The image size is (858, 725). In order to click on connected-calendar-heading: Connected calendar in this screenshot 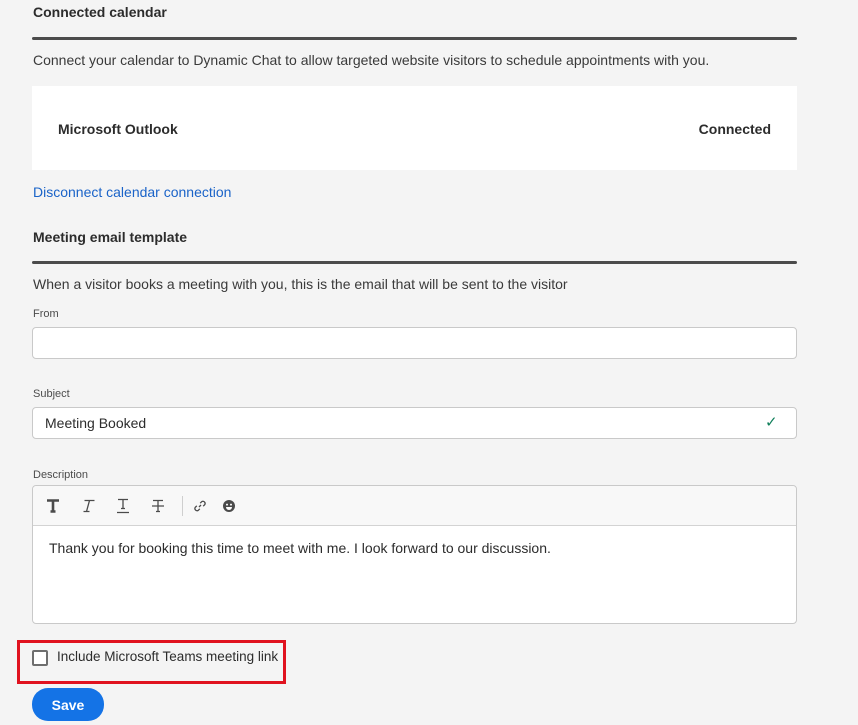, I will do `click(100, 12)`.